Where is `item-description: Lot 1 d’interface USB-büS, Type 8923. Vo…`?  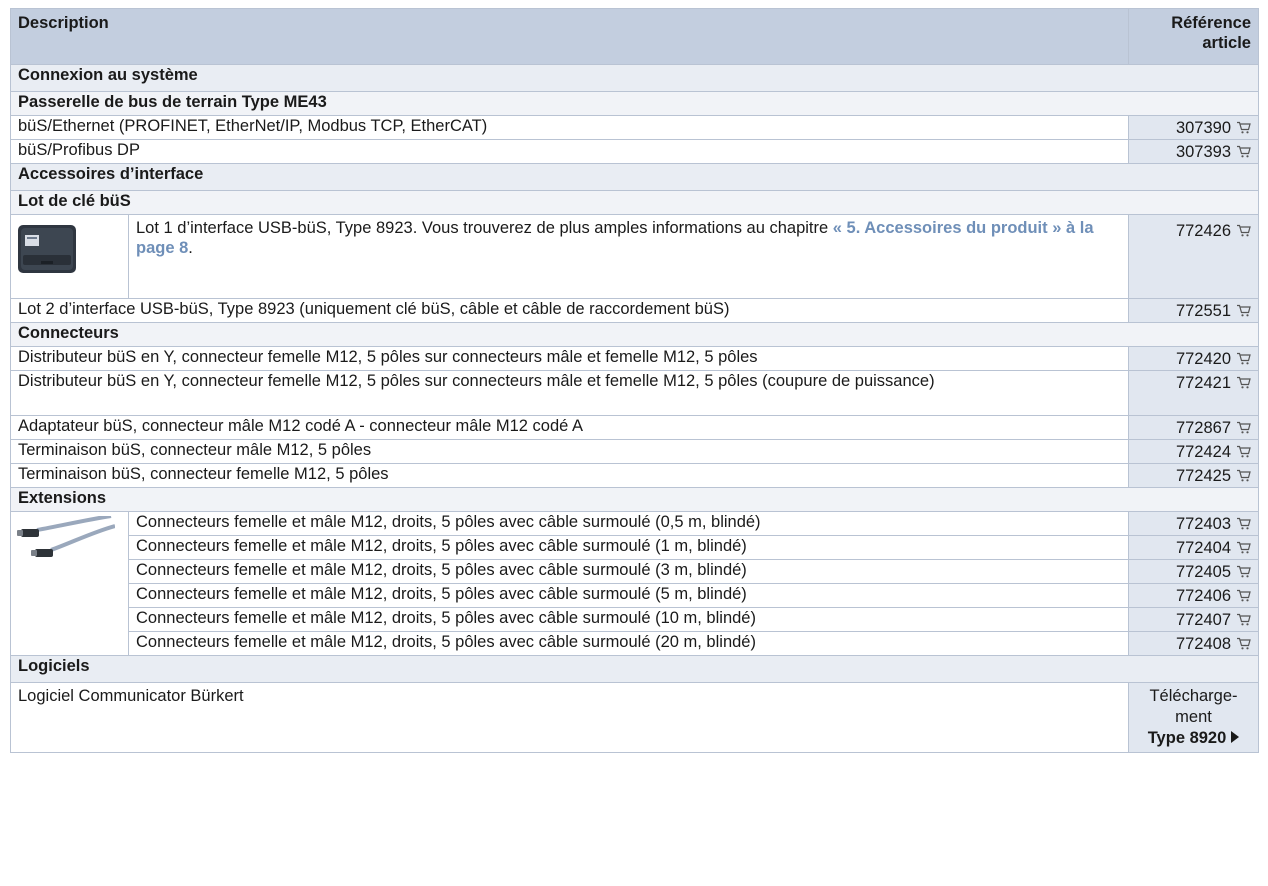 item-description: Lot 1 d’interface USB-büS, Type 8923. Vo… is located at coordinates (628, 256).